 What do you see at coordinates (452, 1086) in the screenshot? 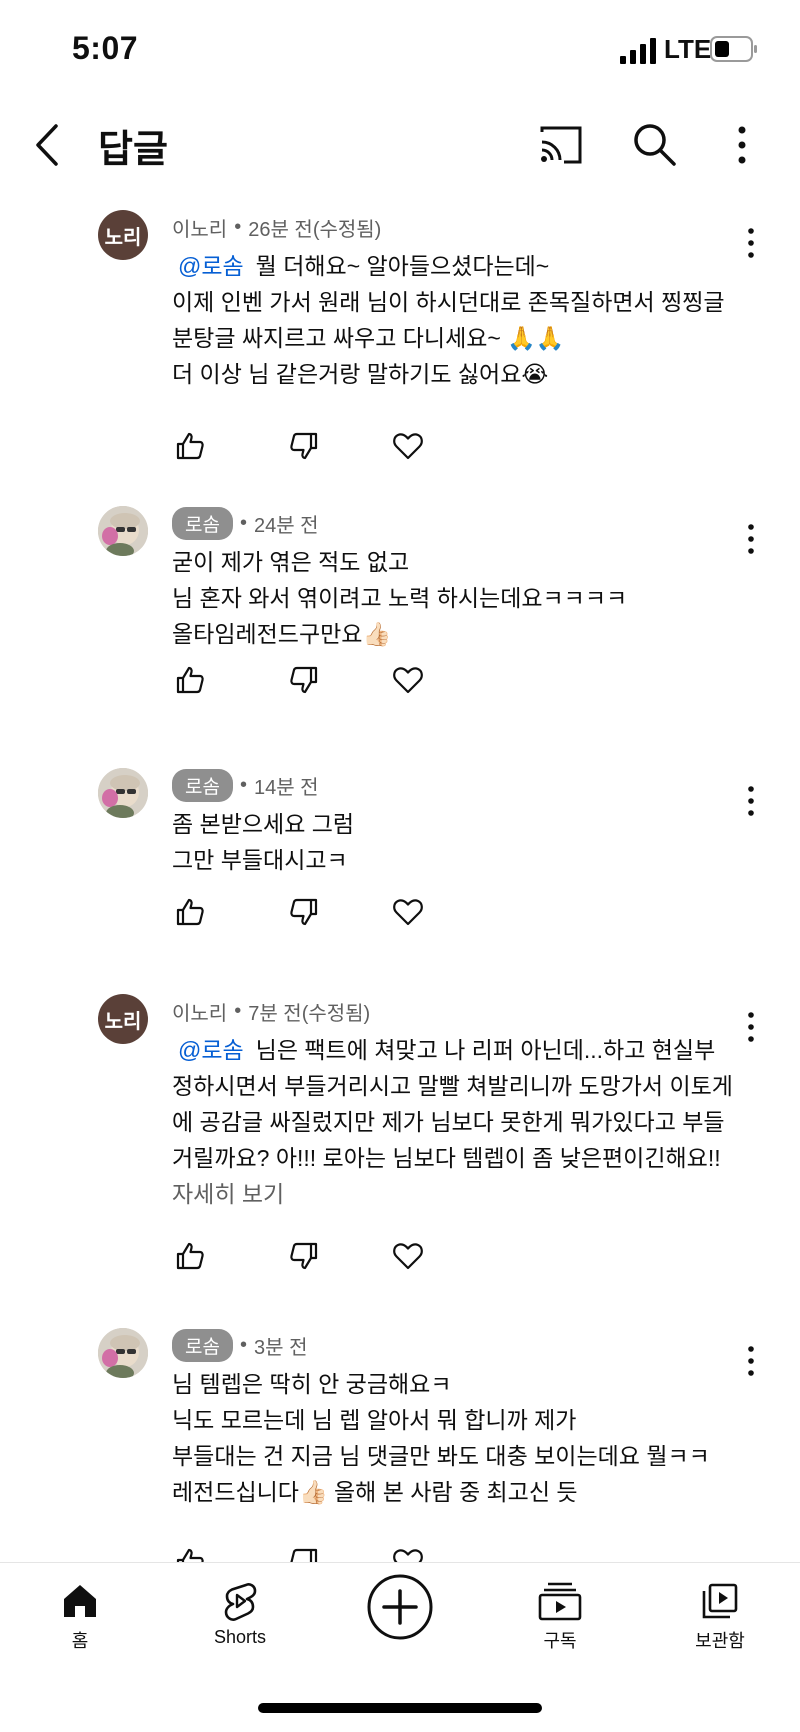
I see `comment-line-text: 정하시면서 부들거리시고 말빨 쳐발리니까 도망가서 이토게` at bounding box center [452, 1086].